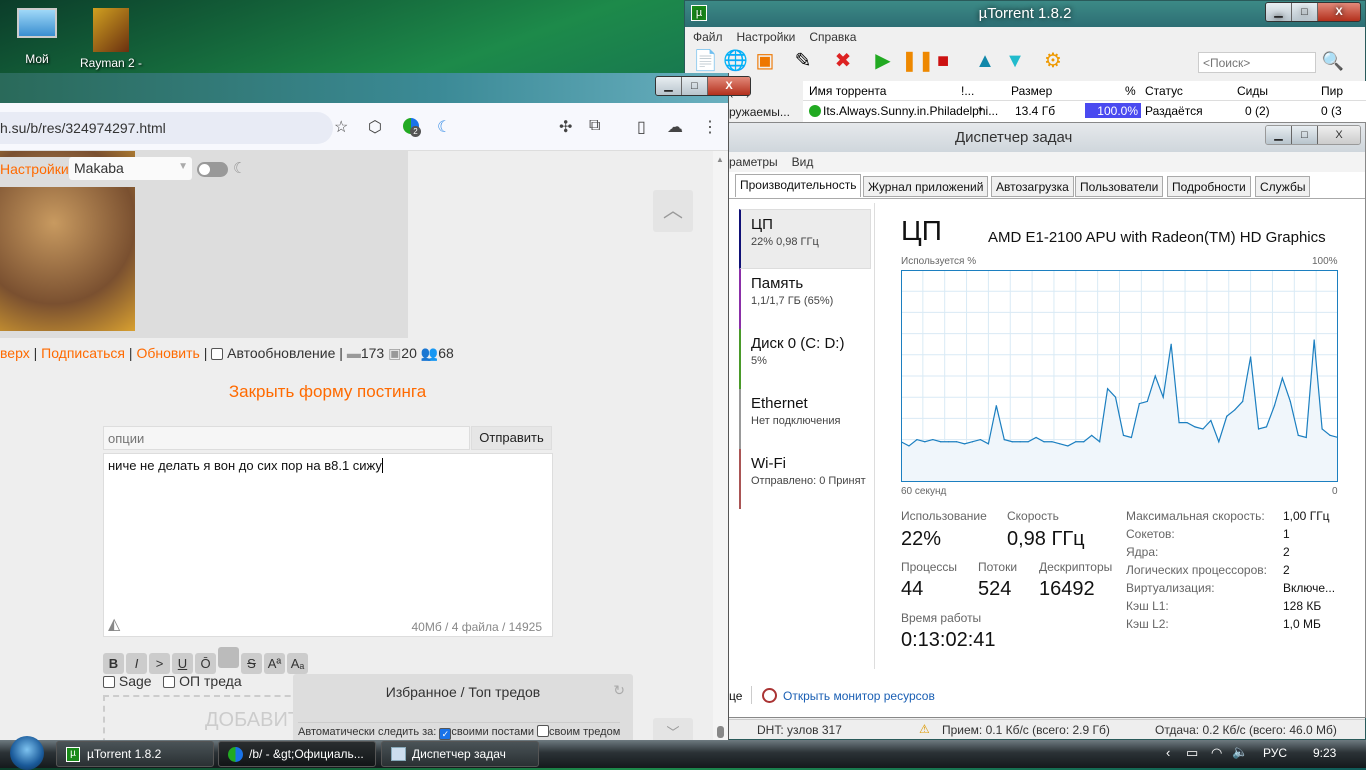 The height and width of the screenshot is (770, 1366). I want to click on bookmark-star-icon: ☆, so click(341, 127).